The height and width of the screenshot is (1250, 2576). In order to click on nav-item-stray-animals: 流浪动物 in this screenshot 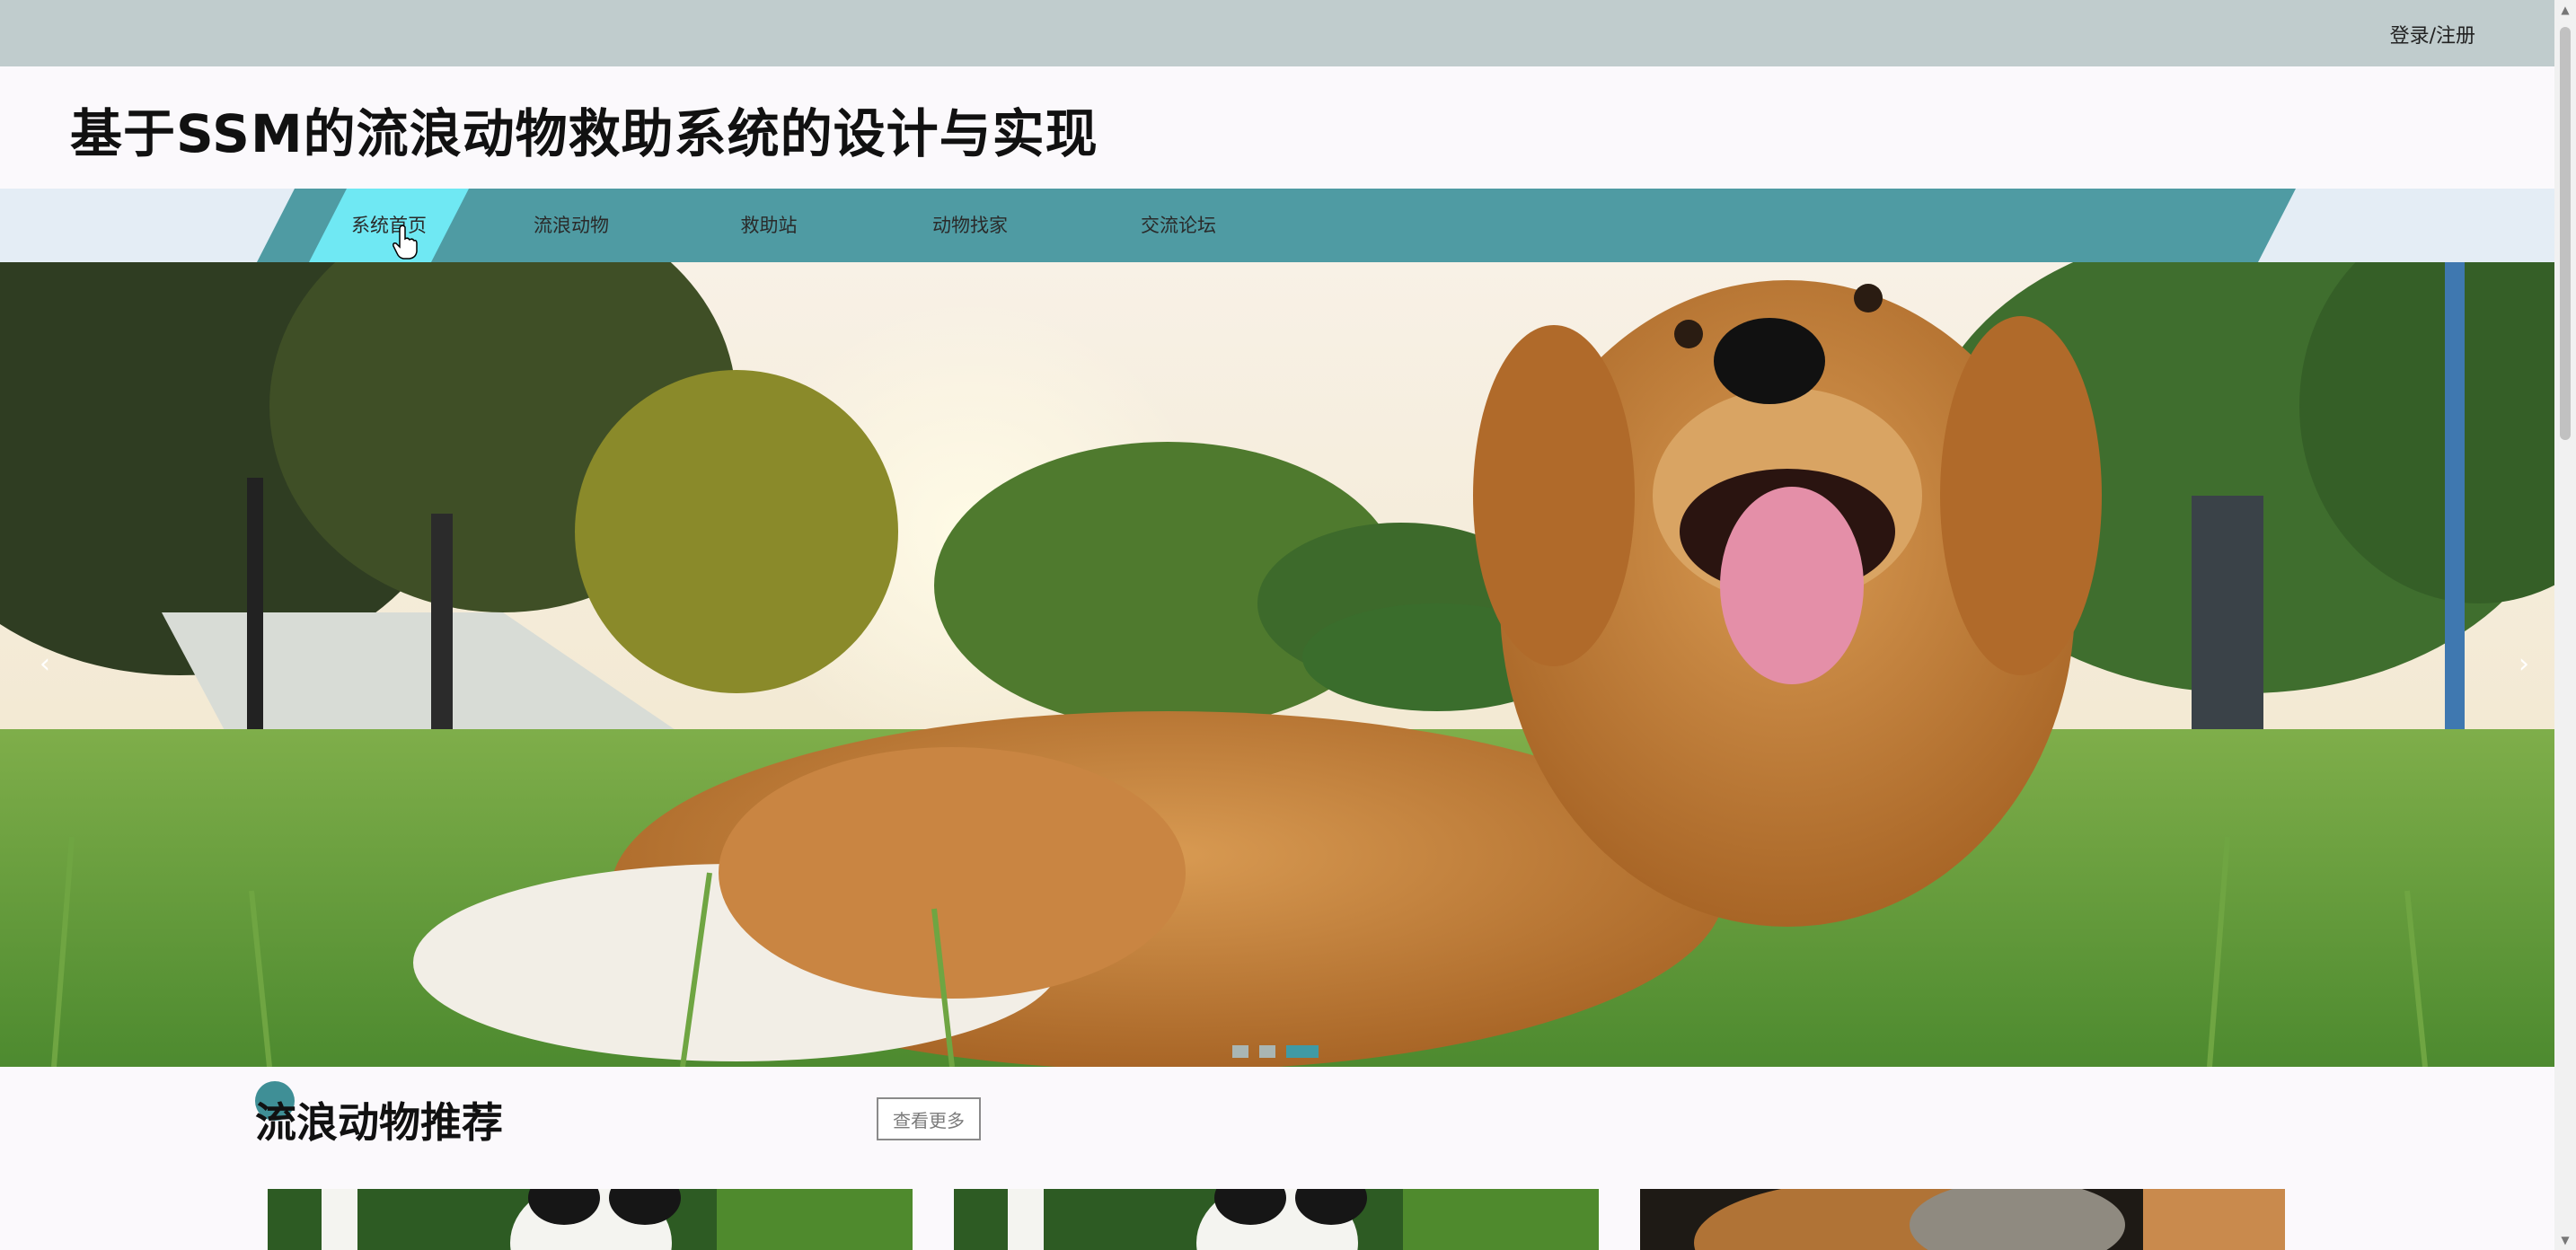, I will do `click(571, 225)`.